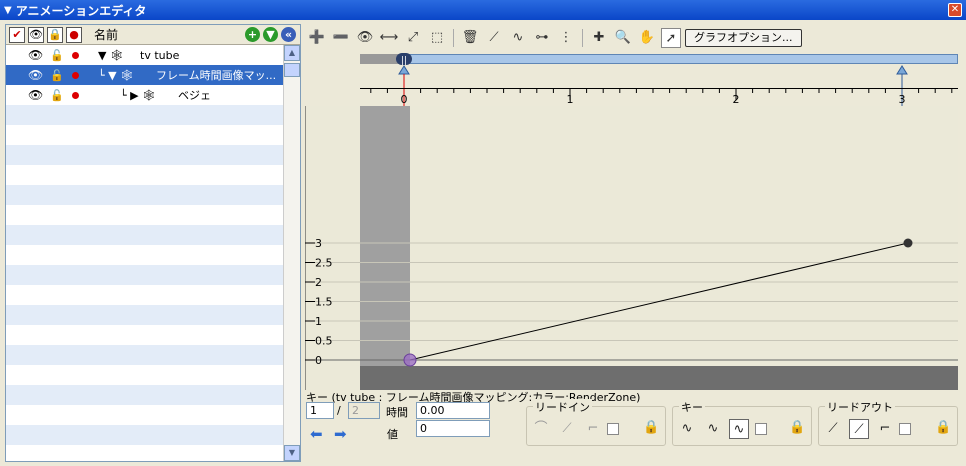  I want to click on collapse-panel-icon: «, so click(288, 34).